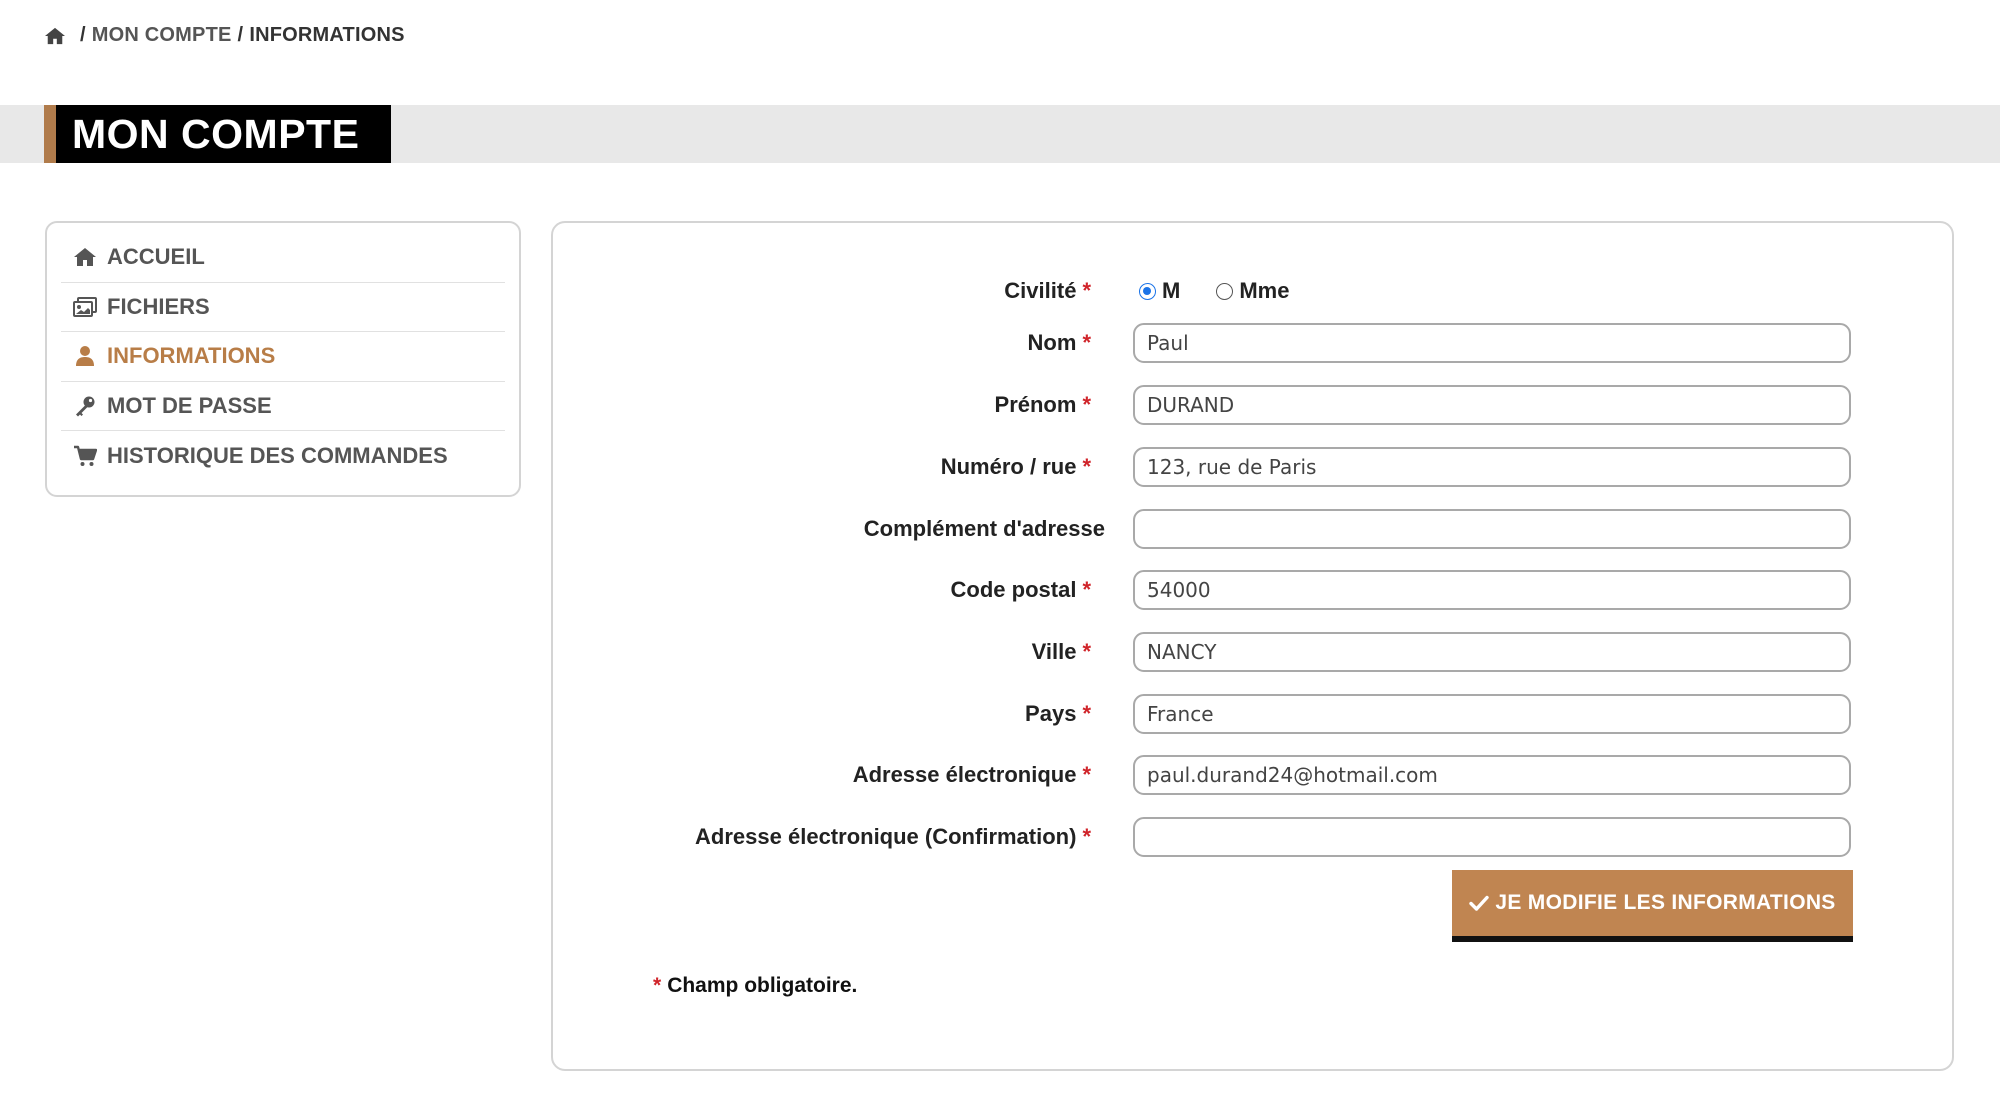  I want to click on form-row-nom: Nom *, so click(1252, 343).